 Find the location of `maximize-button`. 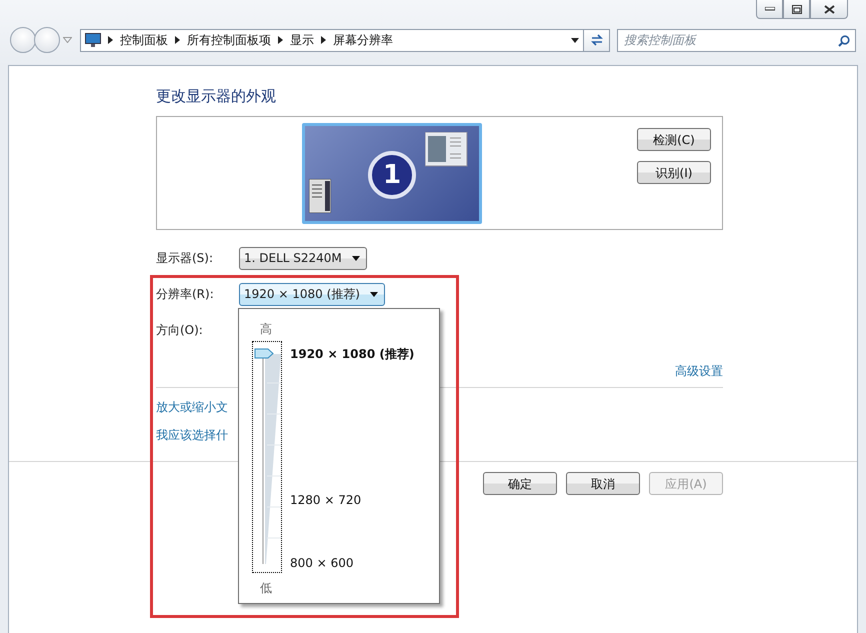

maximize-button is located at coordinates (796, 9).